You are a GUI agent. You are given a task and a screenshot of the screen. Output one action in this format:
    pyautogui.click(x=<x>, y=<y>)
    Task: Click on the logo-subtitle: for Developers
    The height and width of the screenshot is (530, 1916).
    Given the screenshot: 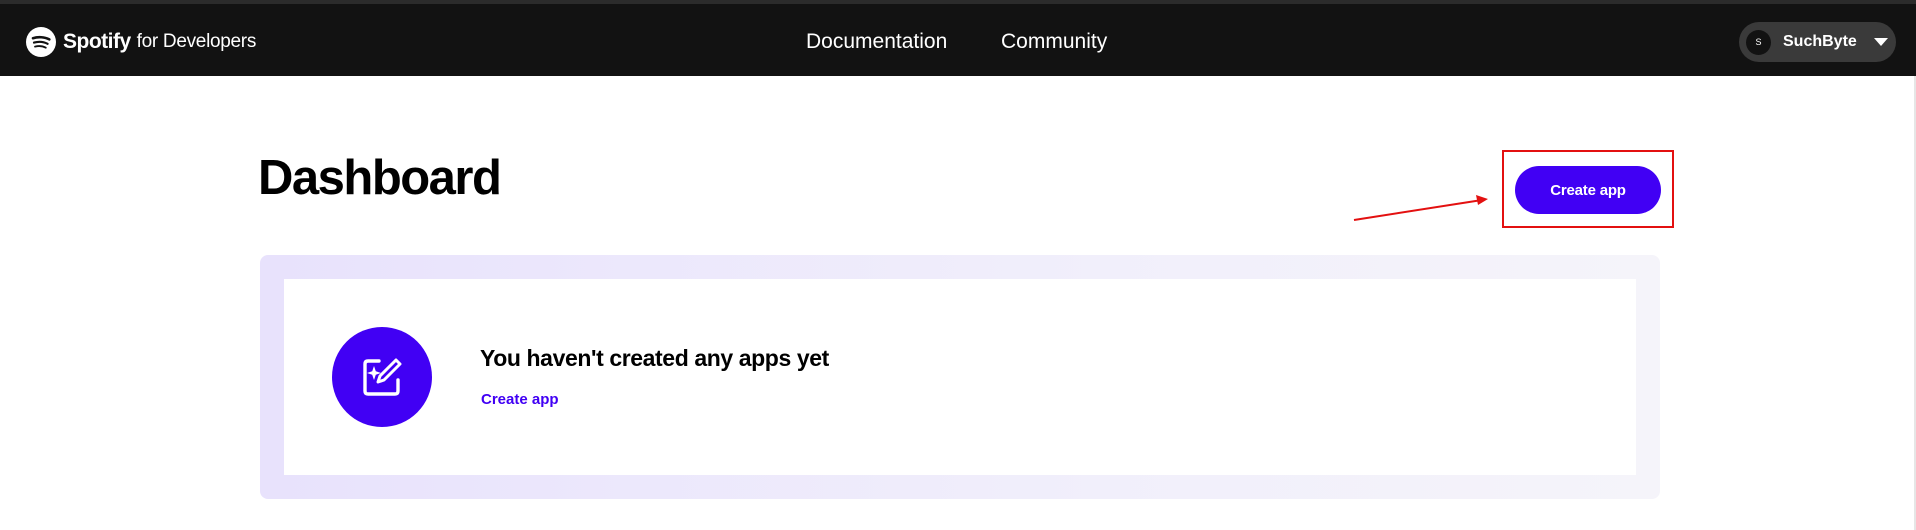 What is the action you would take?
    pyautogui.click(x=196, y=41)
    